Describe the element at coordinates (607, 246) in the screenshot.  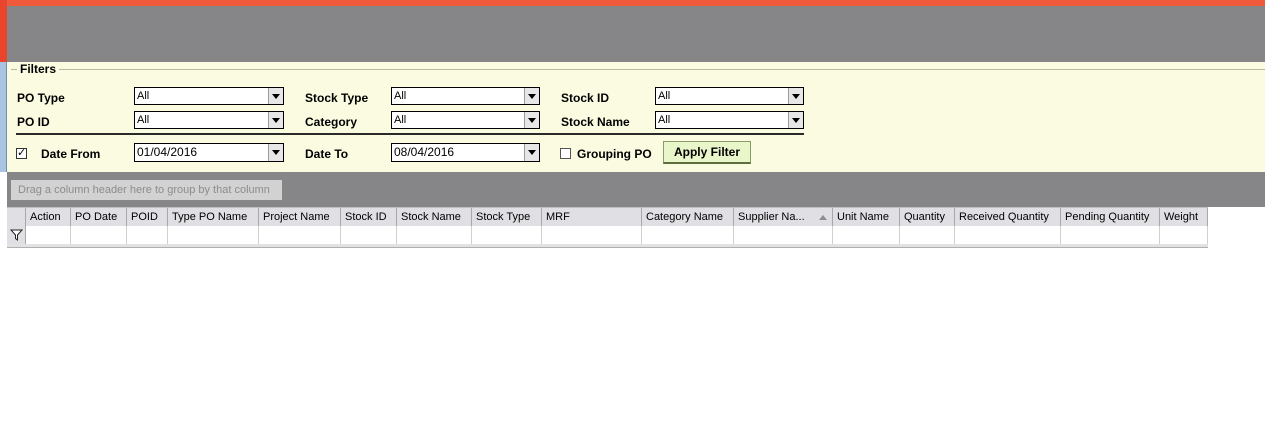
I see `grid-footer` at that location.